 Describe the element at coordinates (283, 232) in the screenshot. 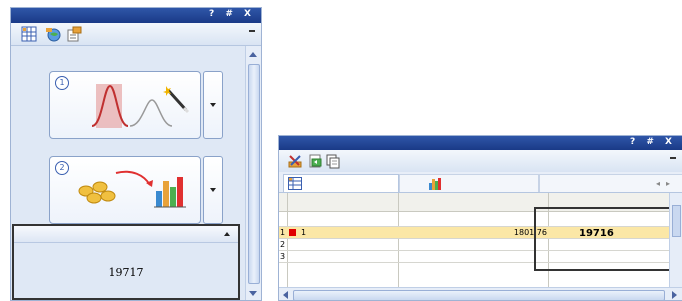

I see `row-number: 1` at that location.